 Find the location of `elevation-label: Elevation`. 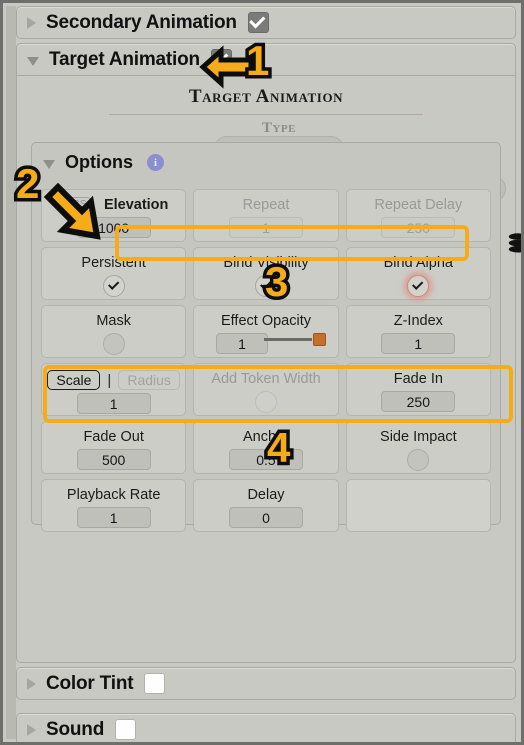

elevation-label: Elevation is located at coordinates (136, 205).